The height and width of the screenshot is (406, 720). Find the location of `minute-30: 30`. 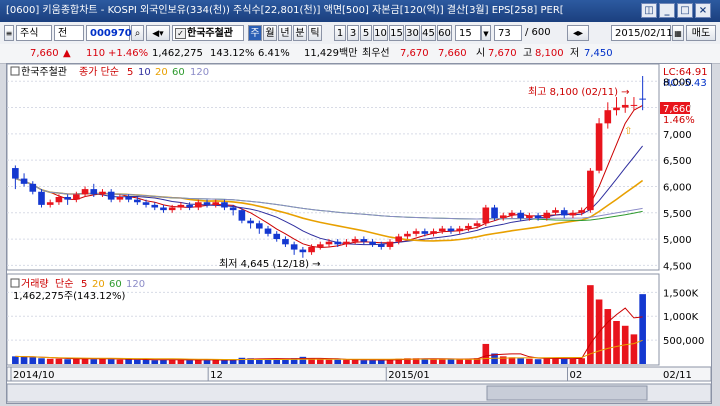

minute-30: 30 is located at coordinates (412, 33).